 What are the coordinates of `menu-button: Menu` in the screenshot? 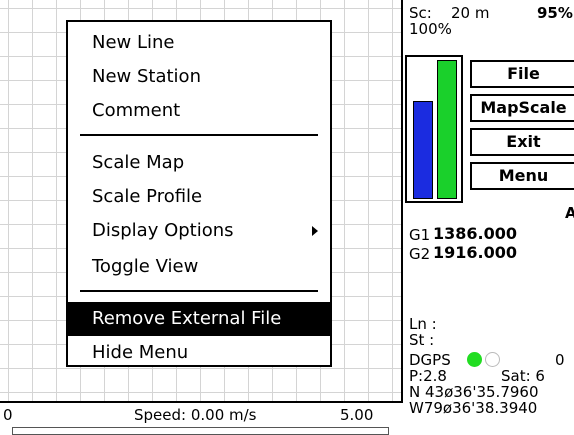 It's located at (522, 176).